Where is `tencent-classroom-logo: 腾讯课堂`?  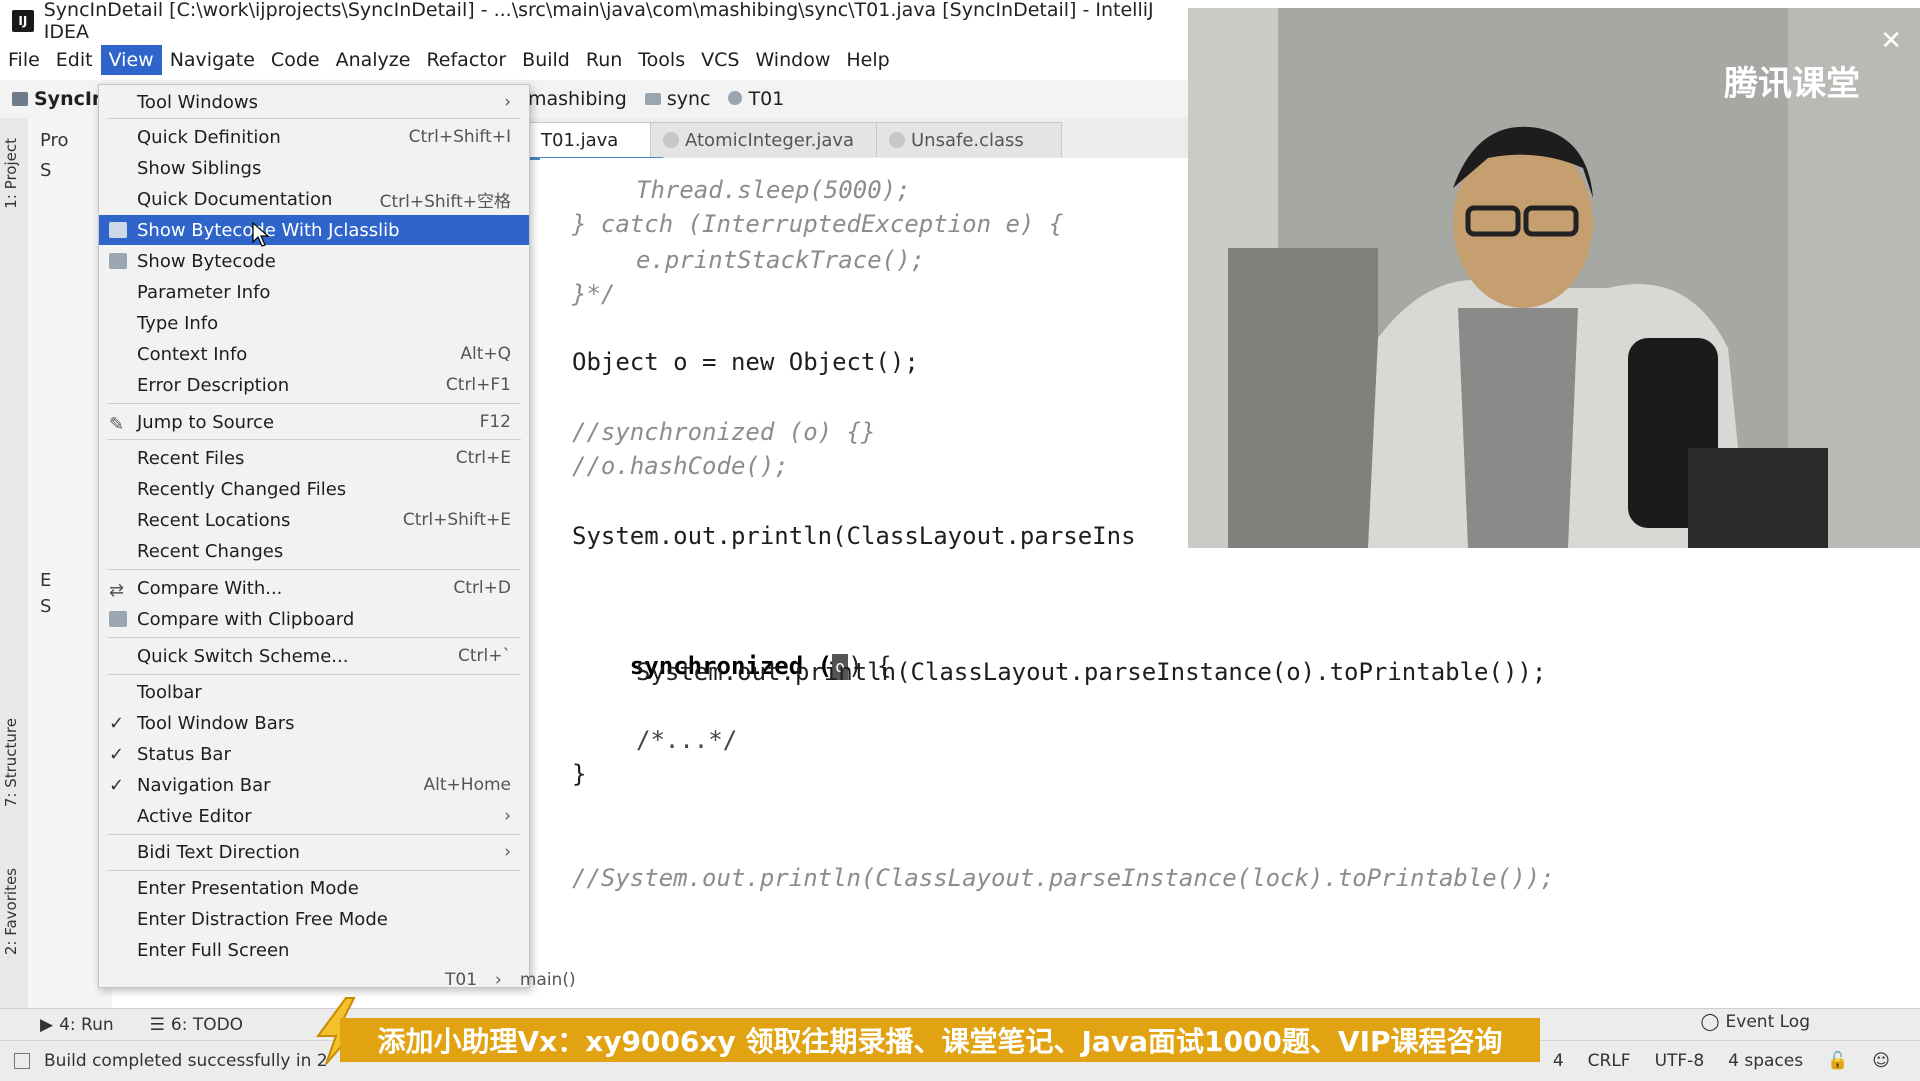 tencent-classroom-logo: 腾讯课堂 is located at coordinates (1792, 84).